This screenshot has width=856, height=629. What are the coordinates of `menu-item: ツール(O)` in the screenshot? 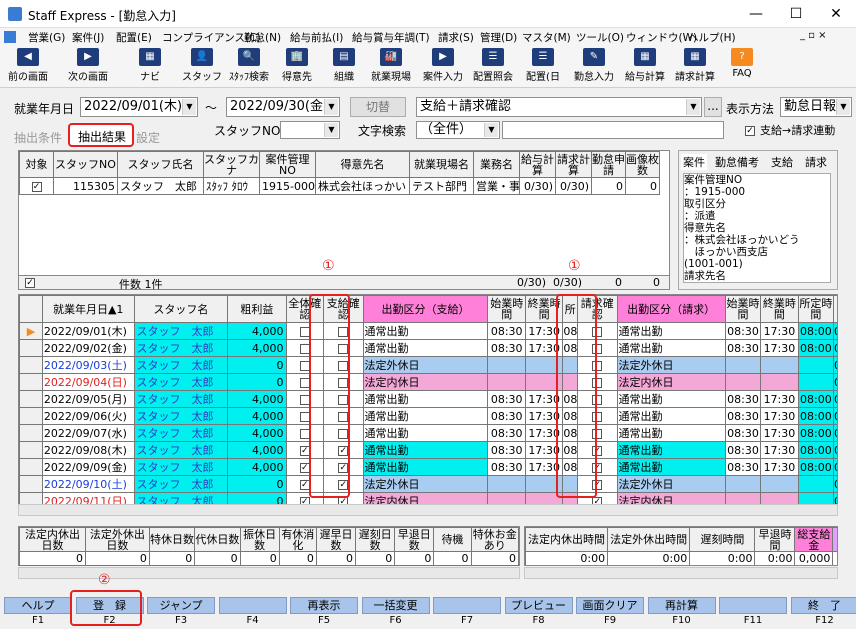 It's located at (600, 37).